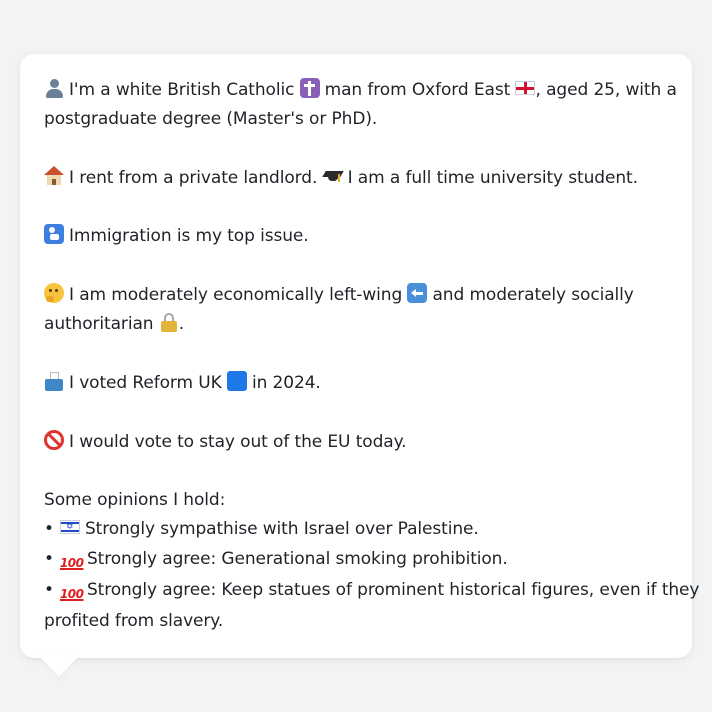  What do you see at coordinates (332, 176) in the screenshot?
I see `graduation-cap-icon` at bounding box center [332, 176].